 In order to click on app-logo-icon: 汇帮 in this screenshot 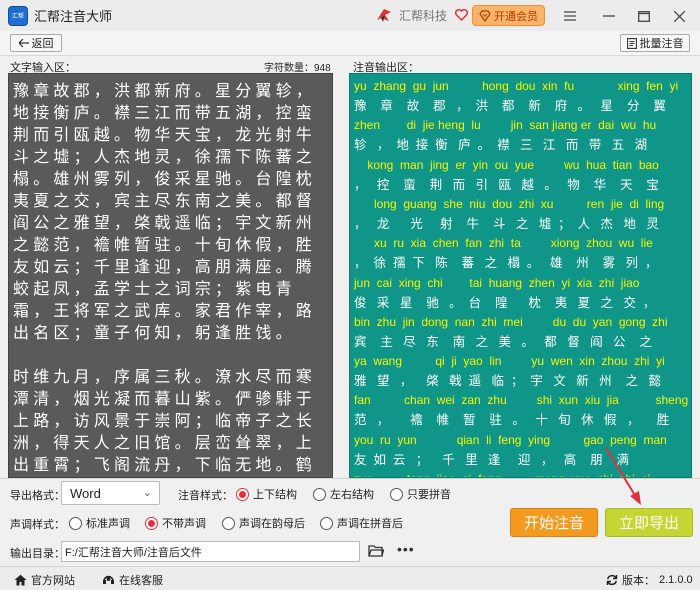, I will do `click(18, 15)`.